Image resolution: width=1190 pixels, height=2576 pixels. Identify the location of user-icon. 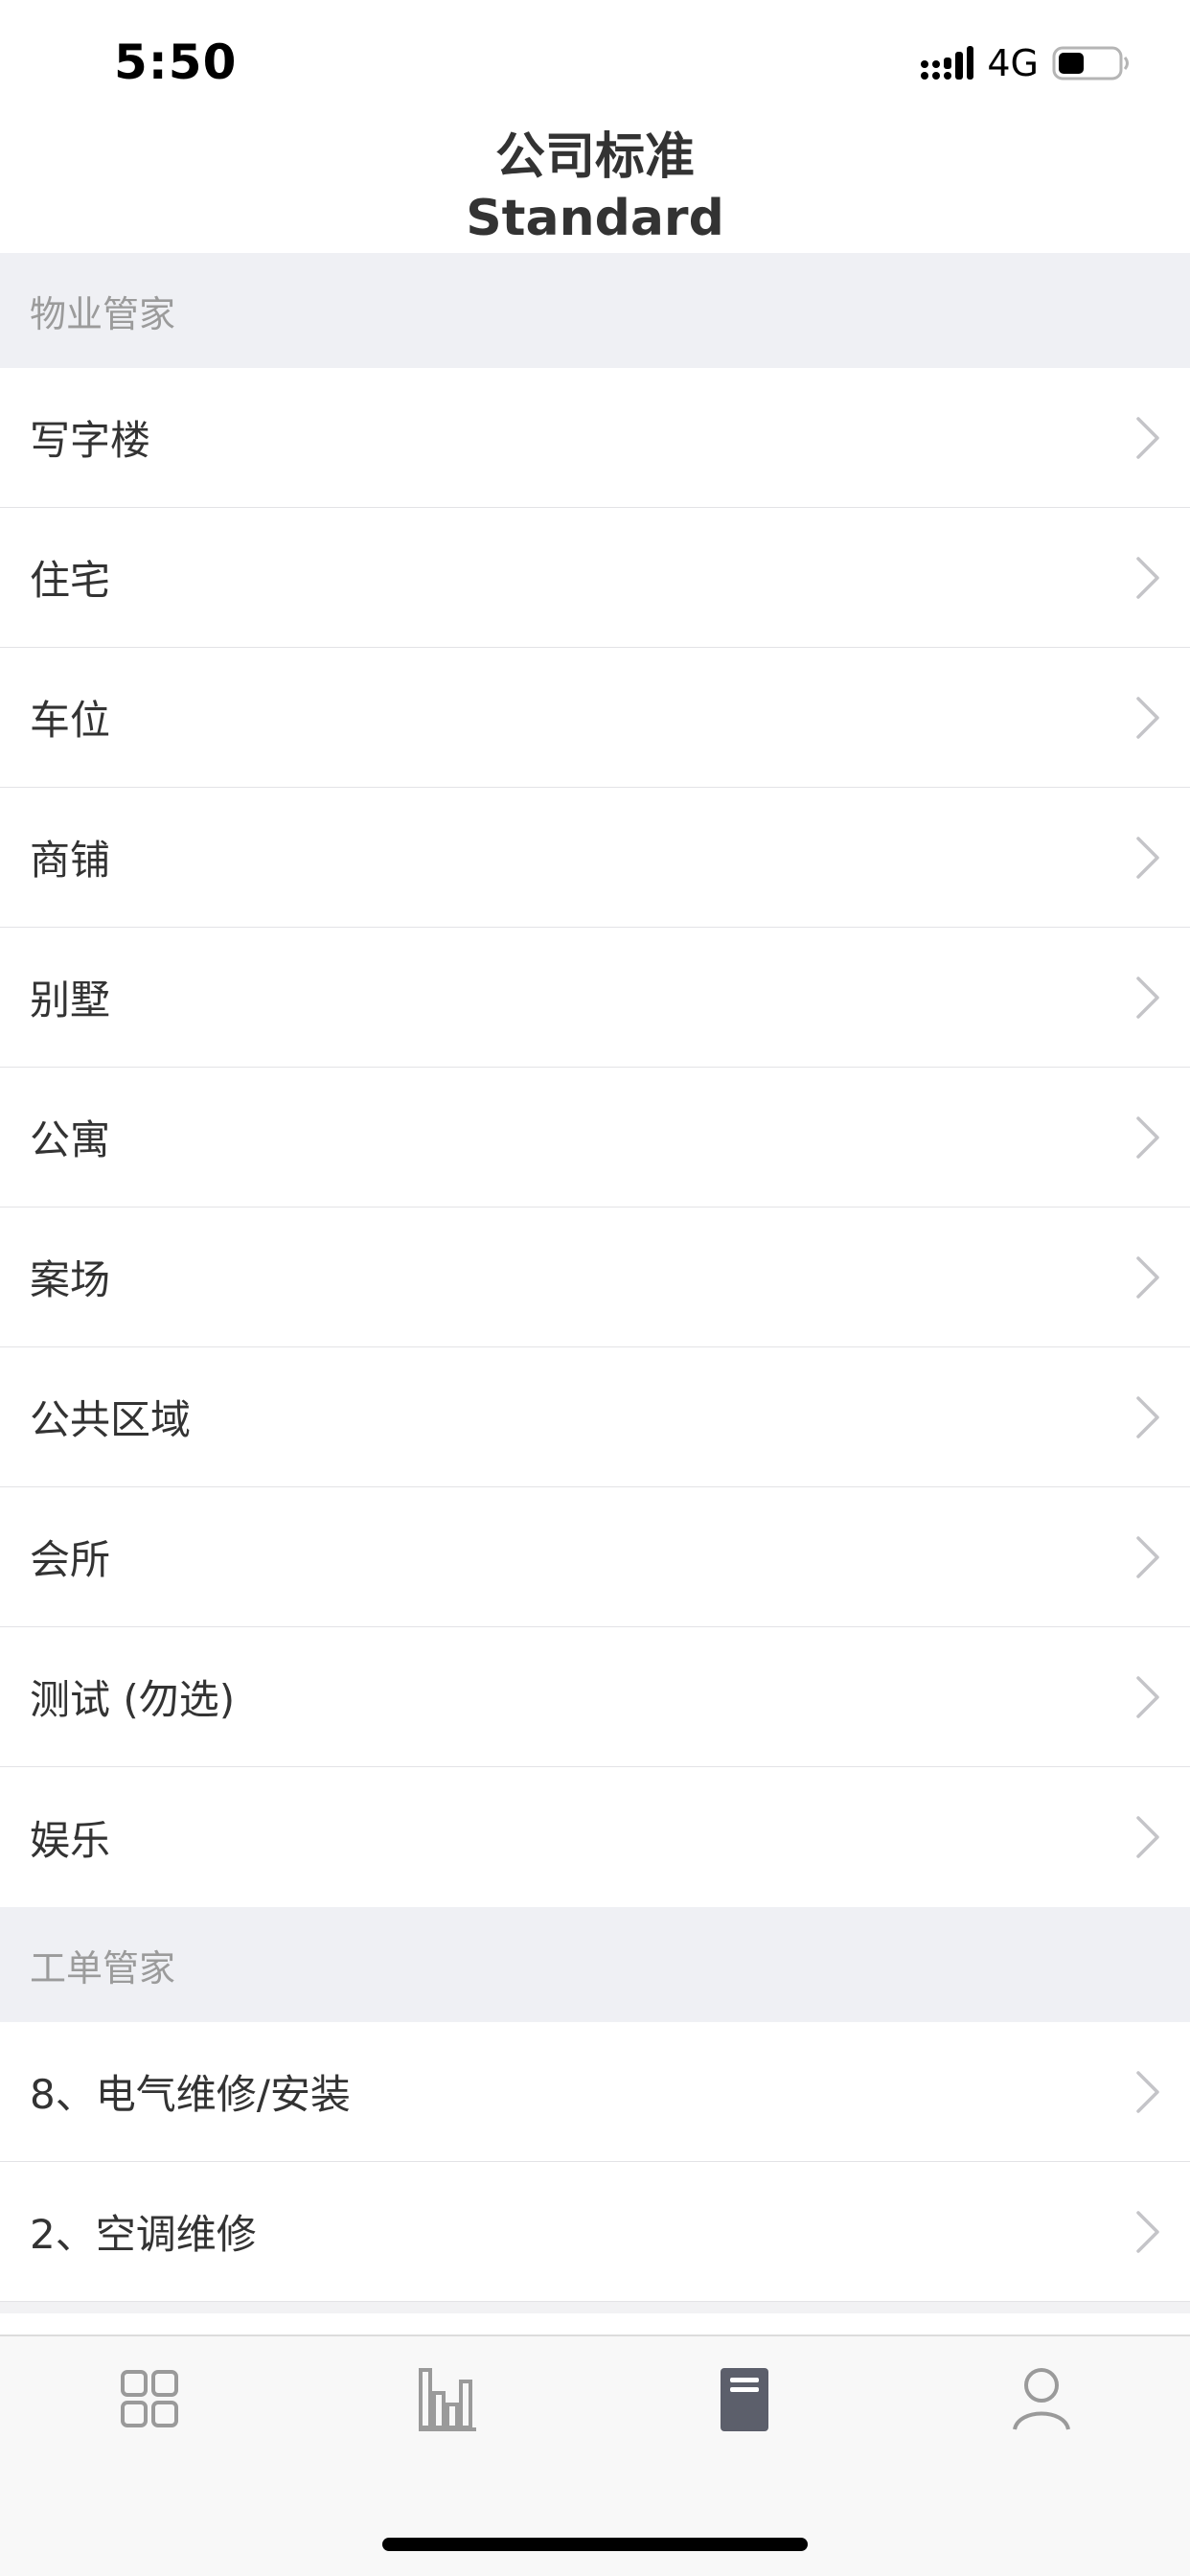
(1041, 2399).